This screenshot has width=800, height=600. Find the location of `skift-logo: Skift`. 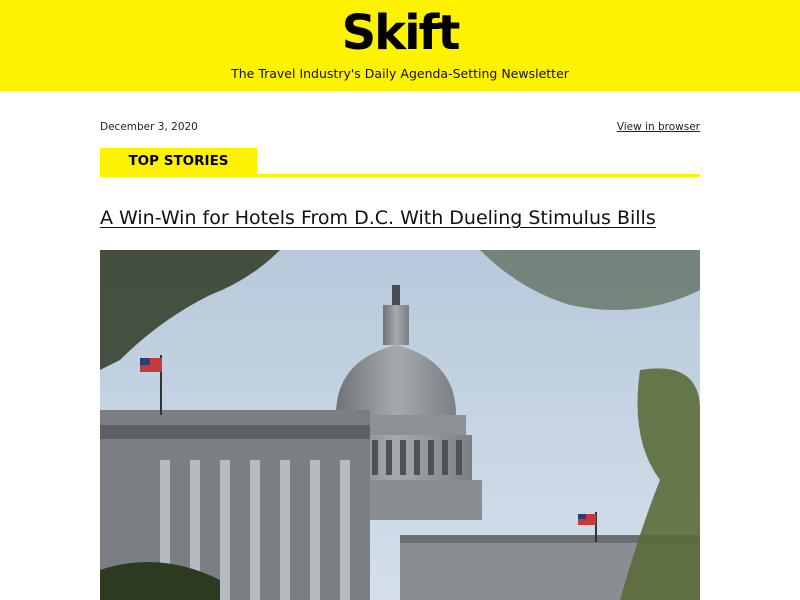

skift-logo: Skift is located at coordinates (400, 33).